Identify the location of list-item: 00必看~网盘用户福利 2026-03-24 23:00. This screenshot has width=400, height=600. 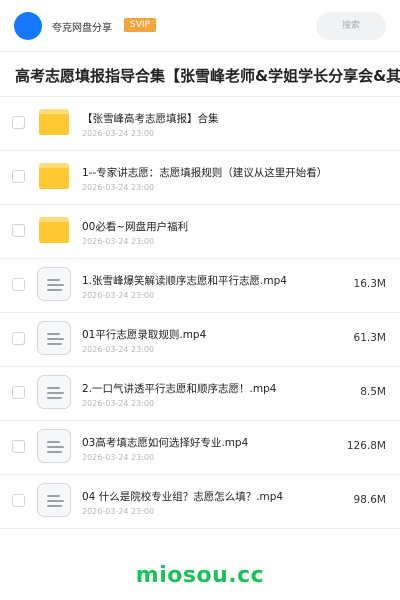
(200, 232).